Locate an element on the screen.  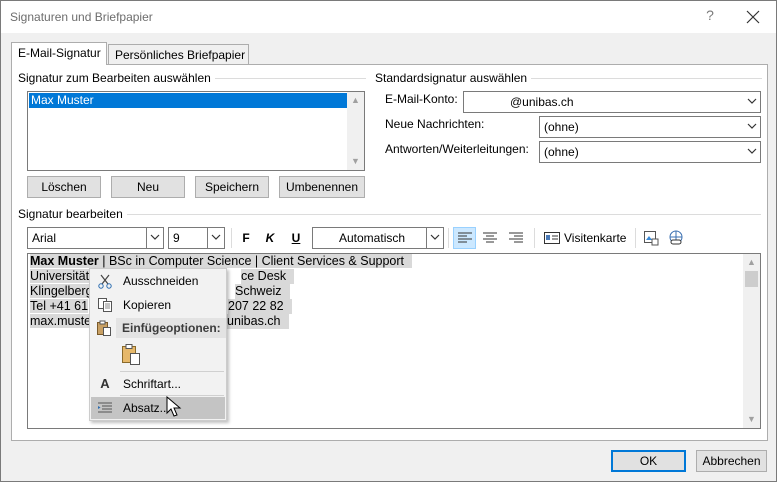
business-card-label: Visitenkarte is located at coordinates (595, 238).